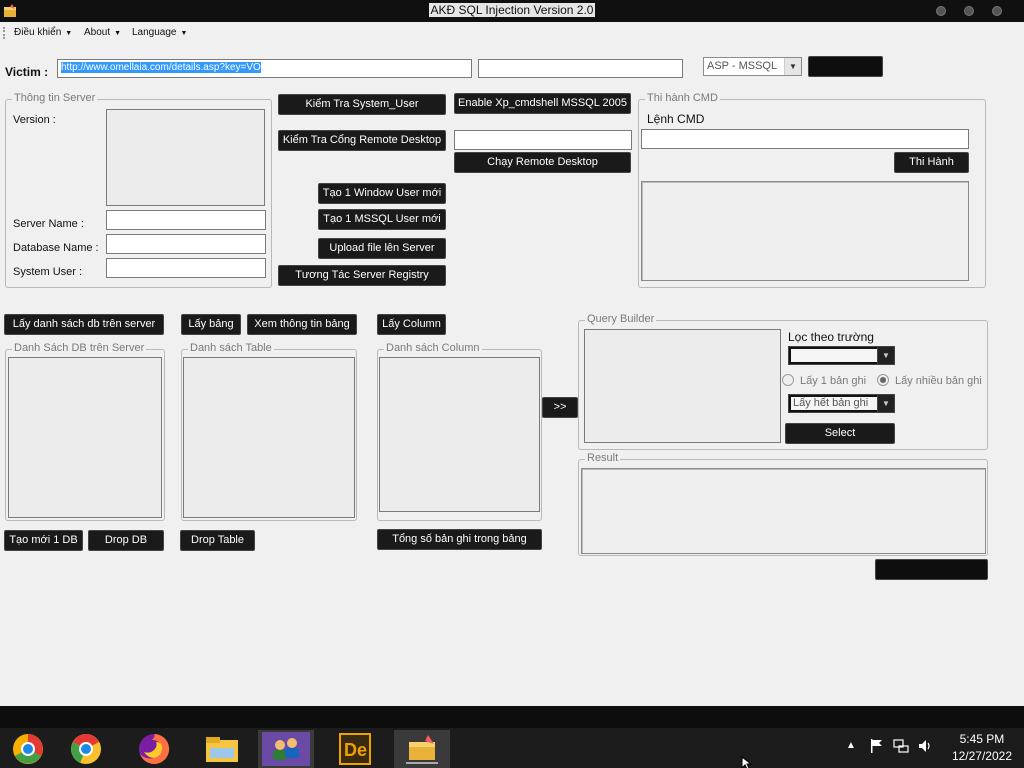 The image size is (1024, 768). What do you see at coordinates (997, 11) in the screenshot?
I see `close-button` at bounding box center [997, 11].